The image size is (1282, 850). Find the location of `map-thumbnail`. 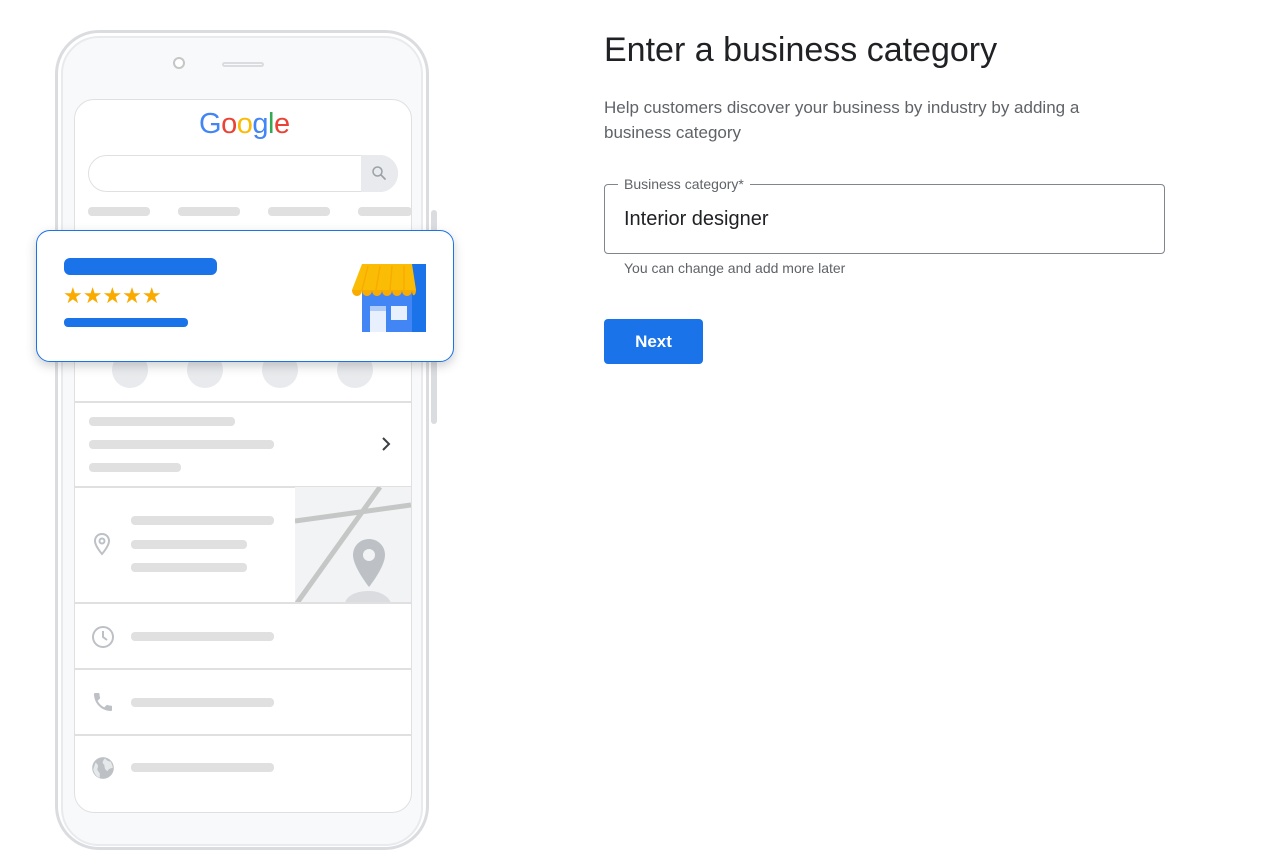

map-thumbnail is located at coordinates (353, 545).